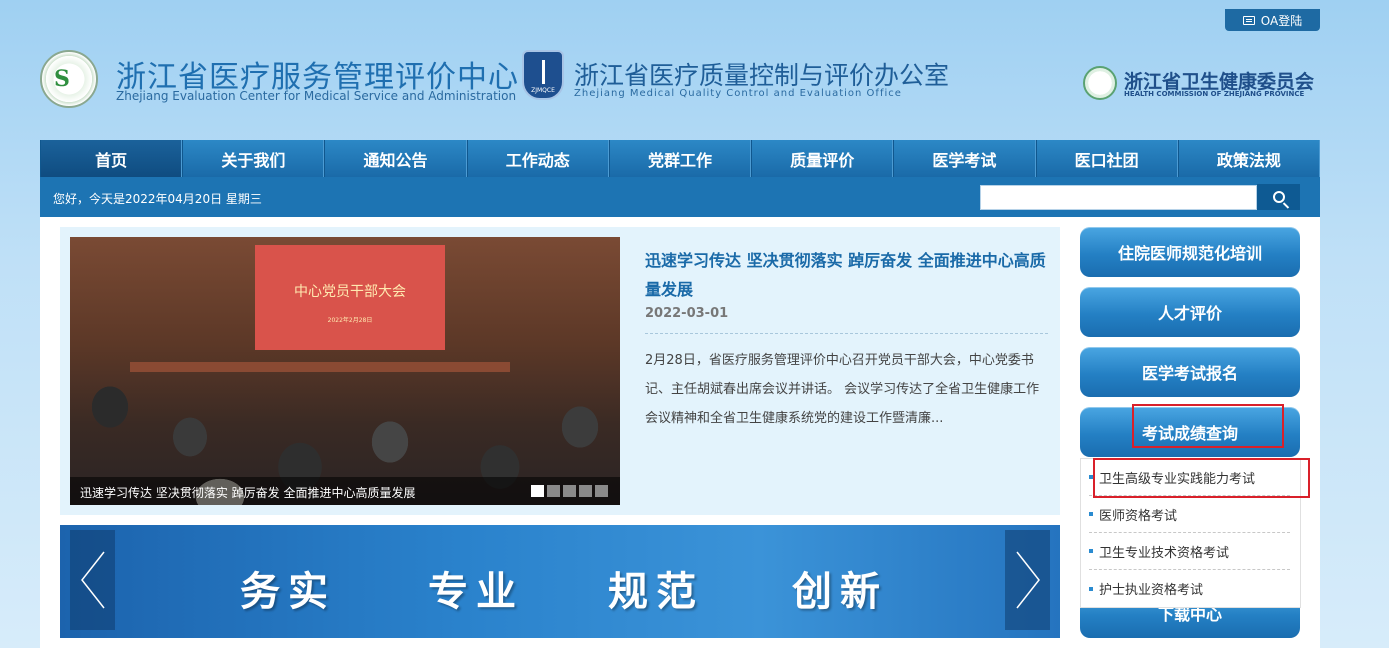  What do you see at coordinates (1214, 94) in the screenshot?
I see `health-commission-name-en: HEALTH COMMISSION OF ZHEJIANG PROVINCE` at bounding box center [1214, 94].